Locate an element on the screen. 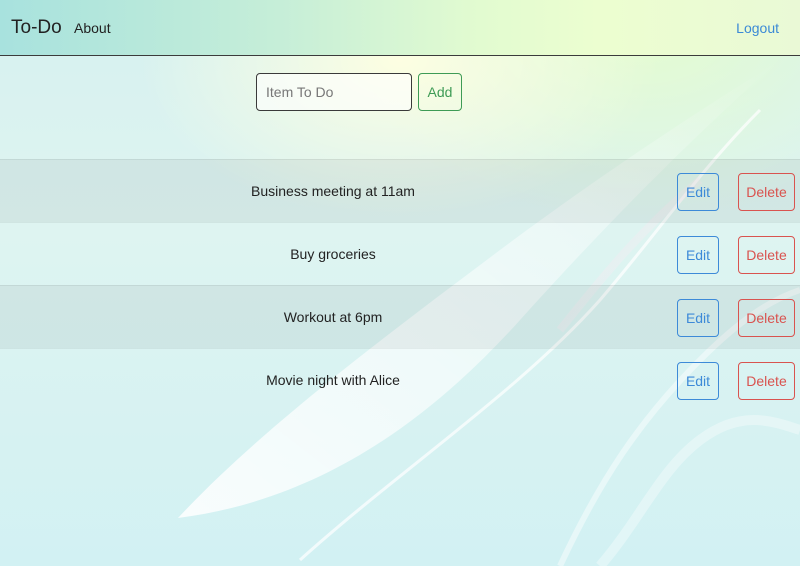  todo-text: Movie night with Alice is located at coordinates (333, 380).